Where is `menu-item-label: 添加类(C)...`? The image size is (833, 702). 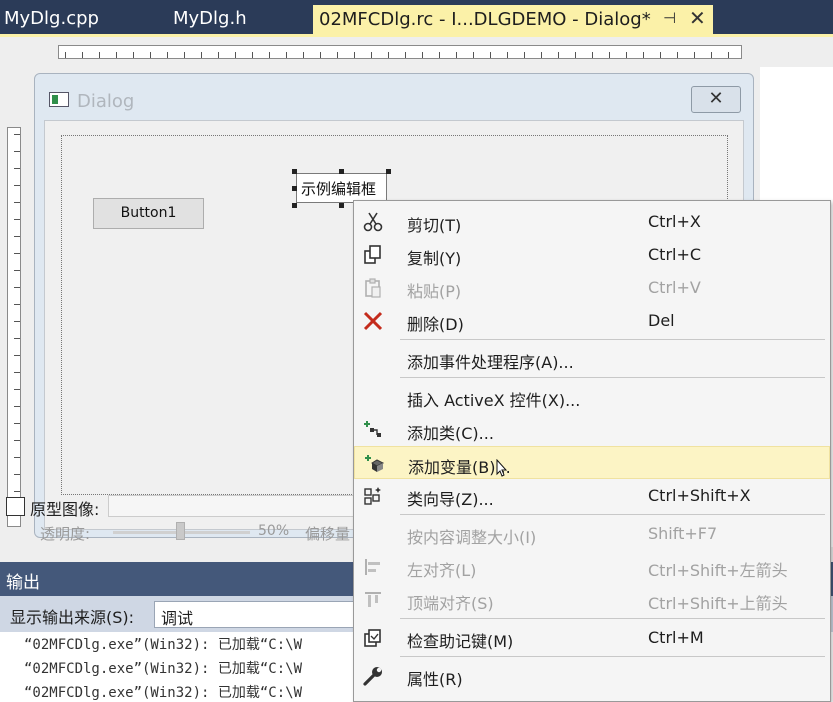 menu-item-label: 添加类(C)... is located at coordinates (450, 433).